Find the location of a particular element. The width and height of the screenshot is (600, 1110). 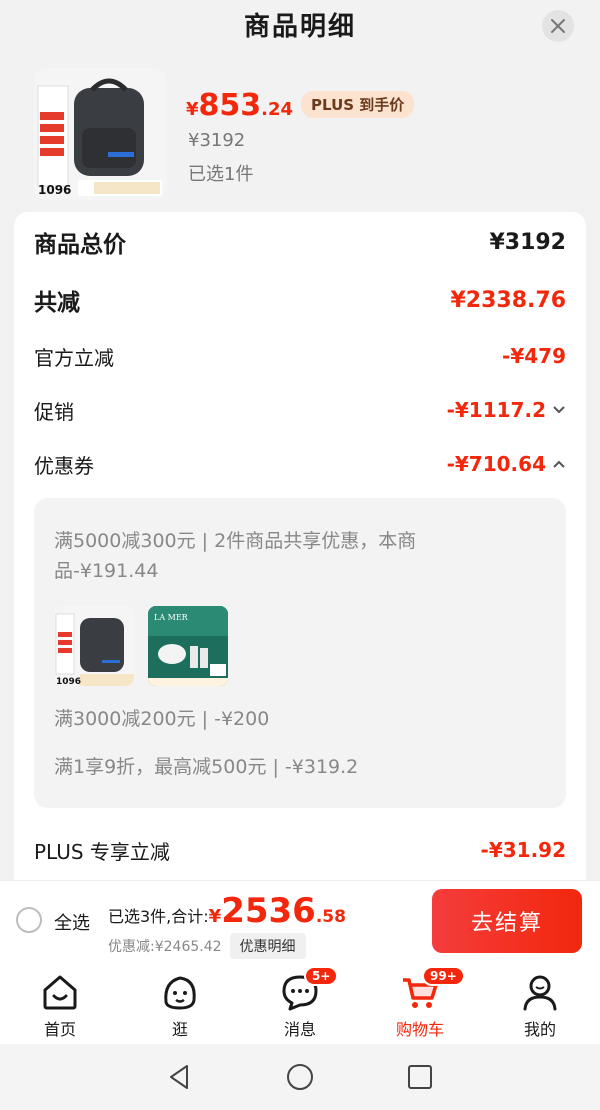

product-summary: 1096 ¥ 853 .24 PLUS 到手价 ¥3192 已选1件 is located at coordinates (304, 136).